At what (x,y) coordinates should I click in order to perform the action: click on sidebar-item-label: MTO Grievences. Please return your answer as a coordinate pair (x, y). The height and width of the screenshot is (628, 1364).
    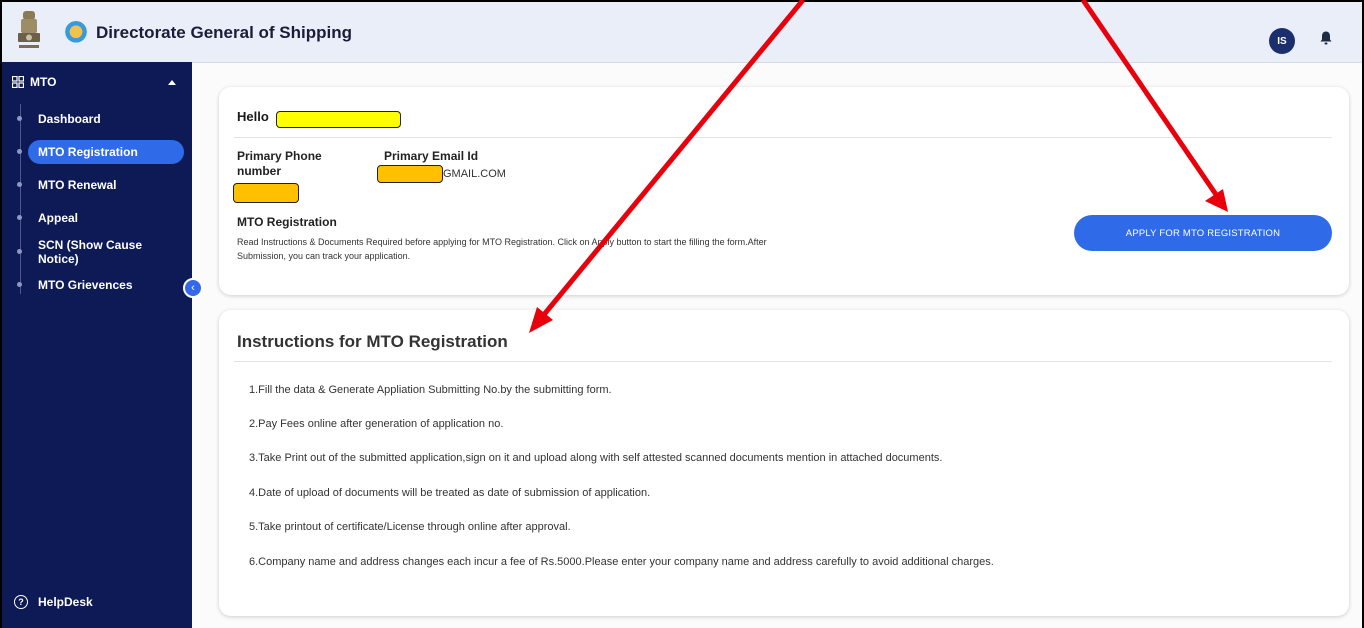
    Looking at the image, I should click on (85, 285).